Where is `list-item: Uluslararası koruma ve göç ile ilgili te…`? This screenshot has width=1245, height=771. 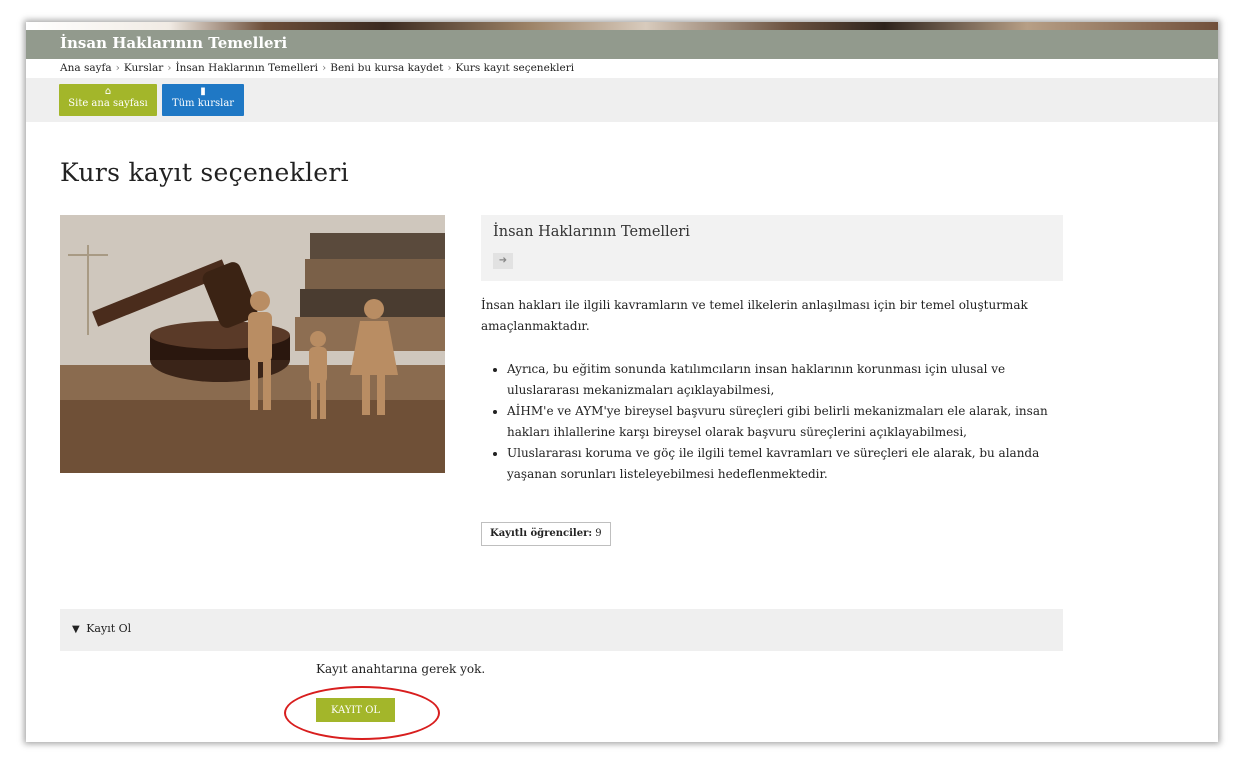
list-item: Uluslararası koruma ve göç ile ilgili te… is located at coordinates (789, 464).